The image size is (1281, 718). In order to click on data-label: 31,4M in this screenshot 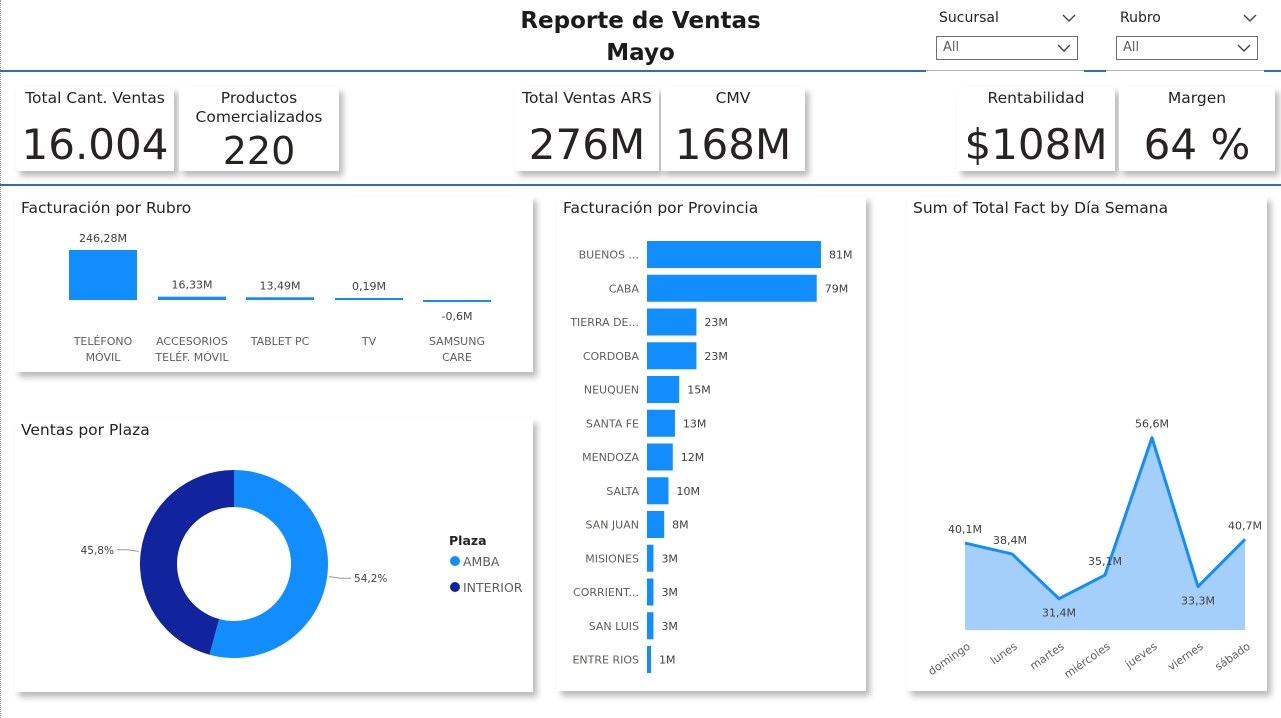, I will do `click(1059, 613)`.